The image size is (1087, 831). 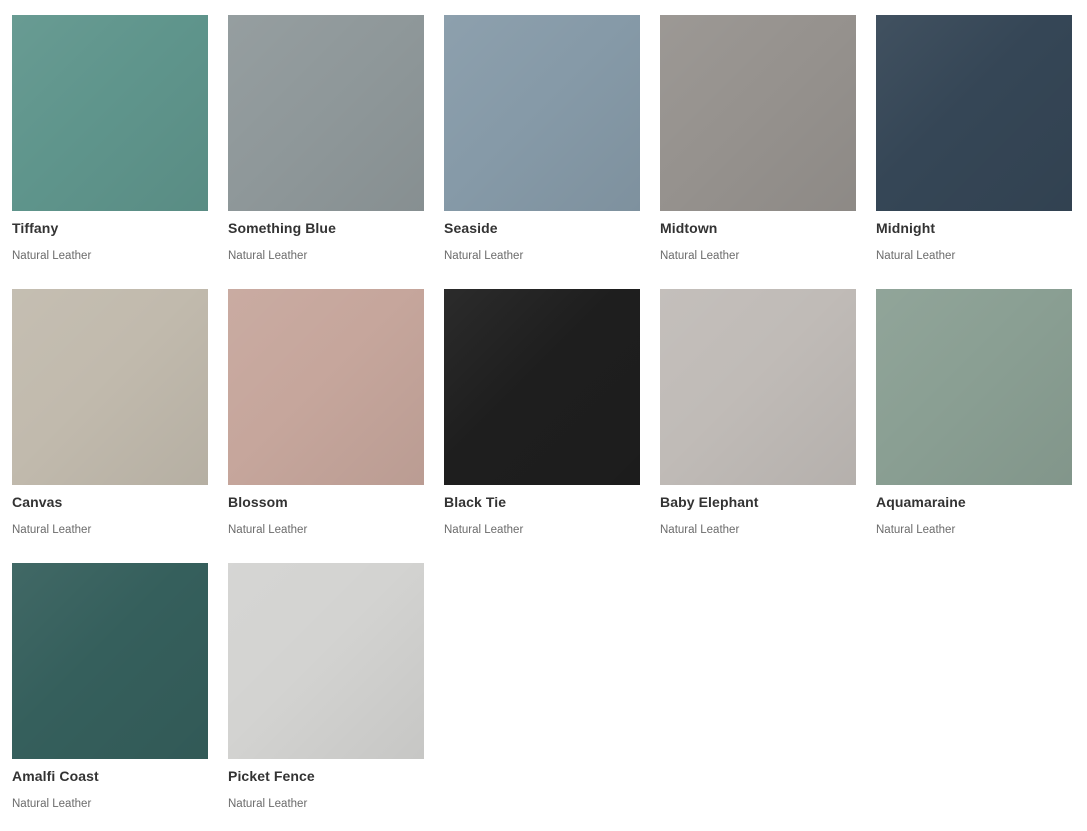 I want to click on swatch-card-seaside: Seaside Natural Leather, so click(x=542, y=138).